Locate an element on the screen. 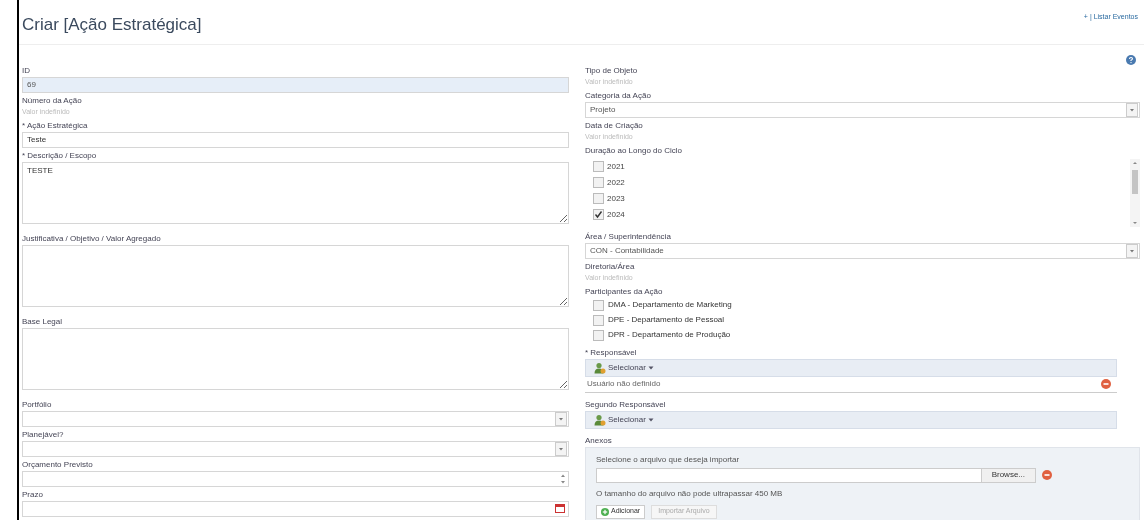 This screenshot has height=520, width=1144. text-area: TESTE is located at coordinates (295, 192).